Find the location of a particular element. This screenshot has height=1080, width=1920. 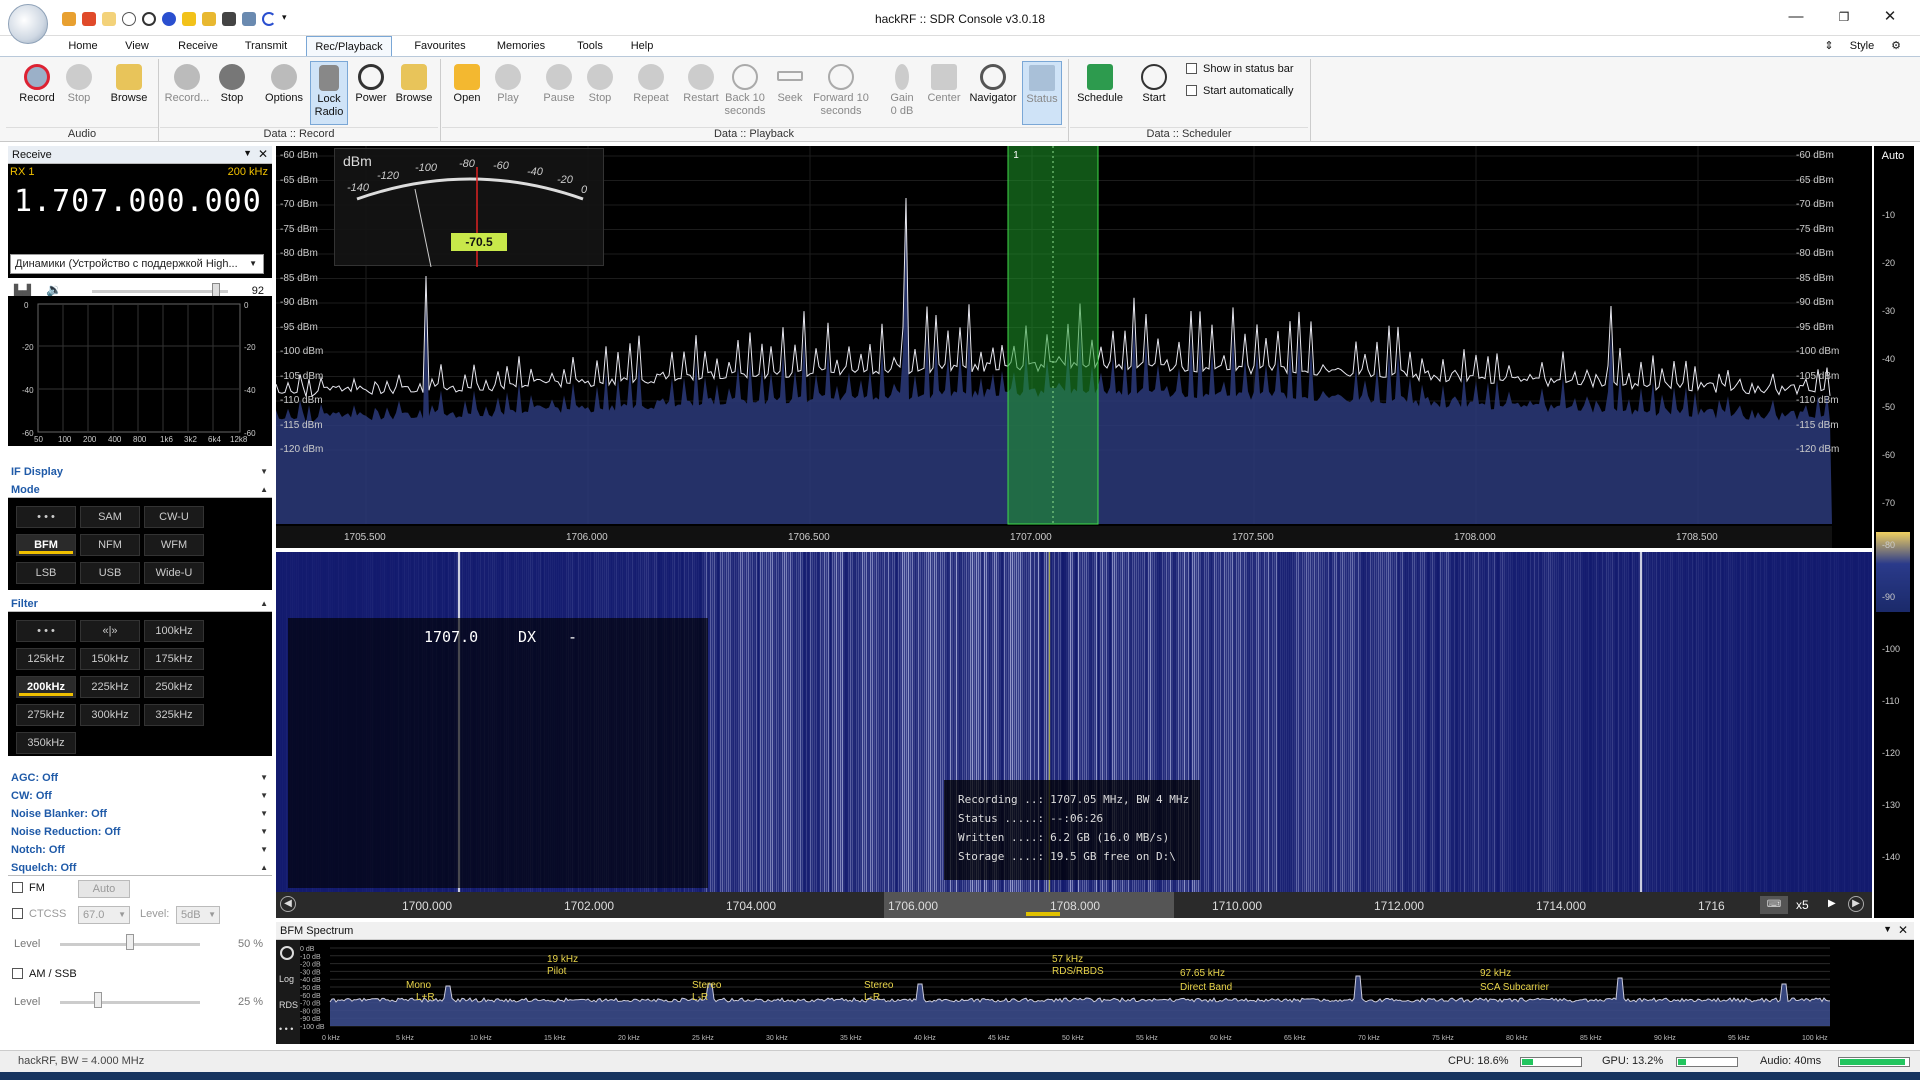

power-button: Power is located at coordinates (371, 93).